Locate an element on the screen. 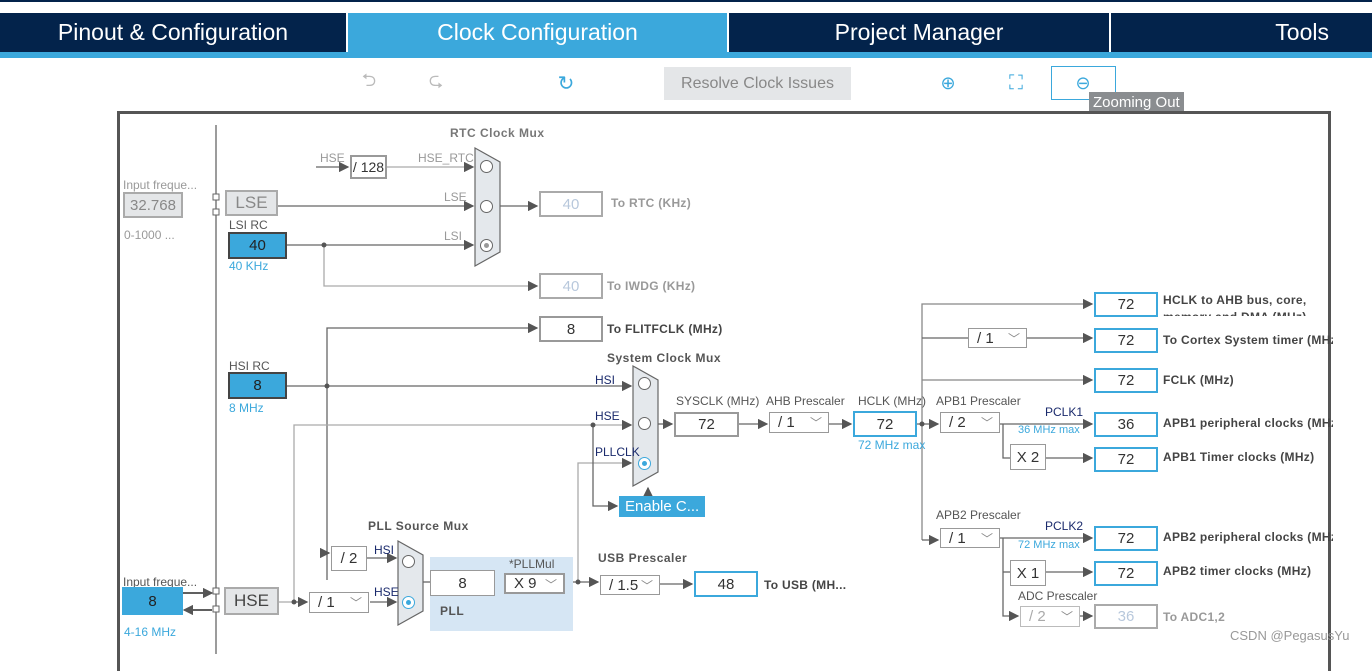  rtc-lse-radio is located at coordinates (486, 206).